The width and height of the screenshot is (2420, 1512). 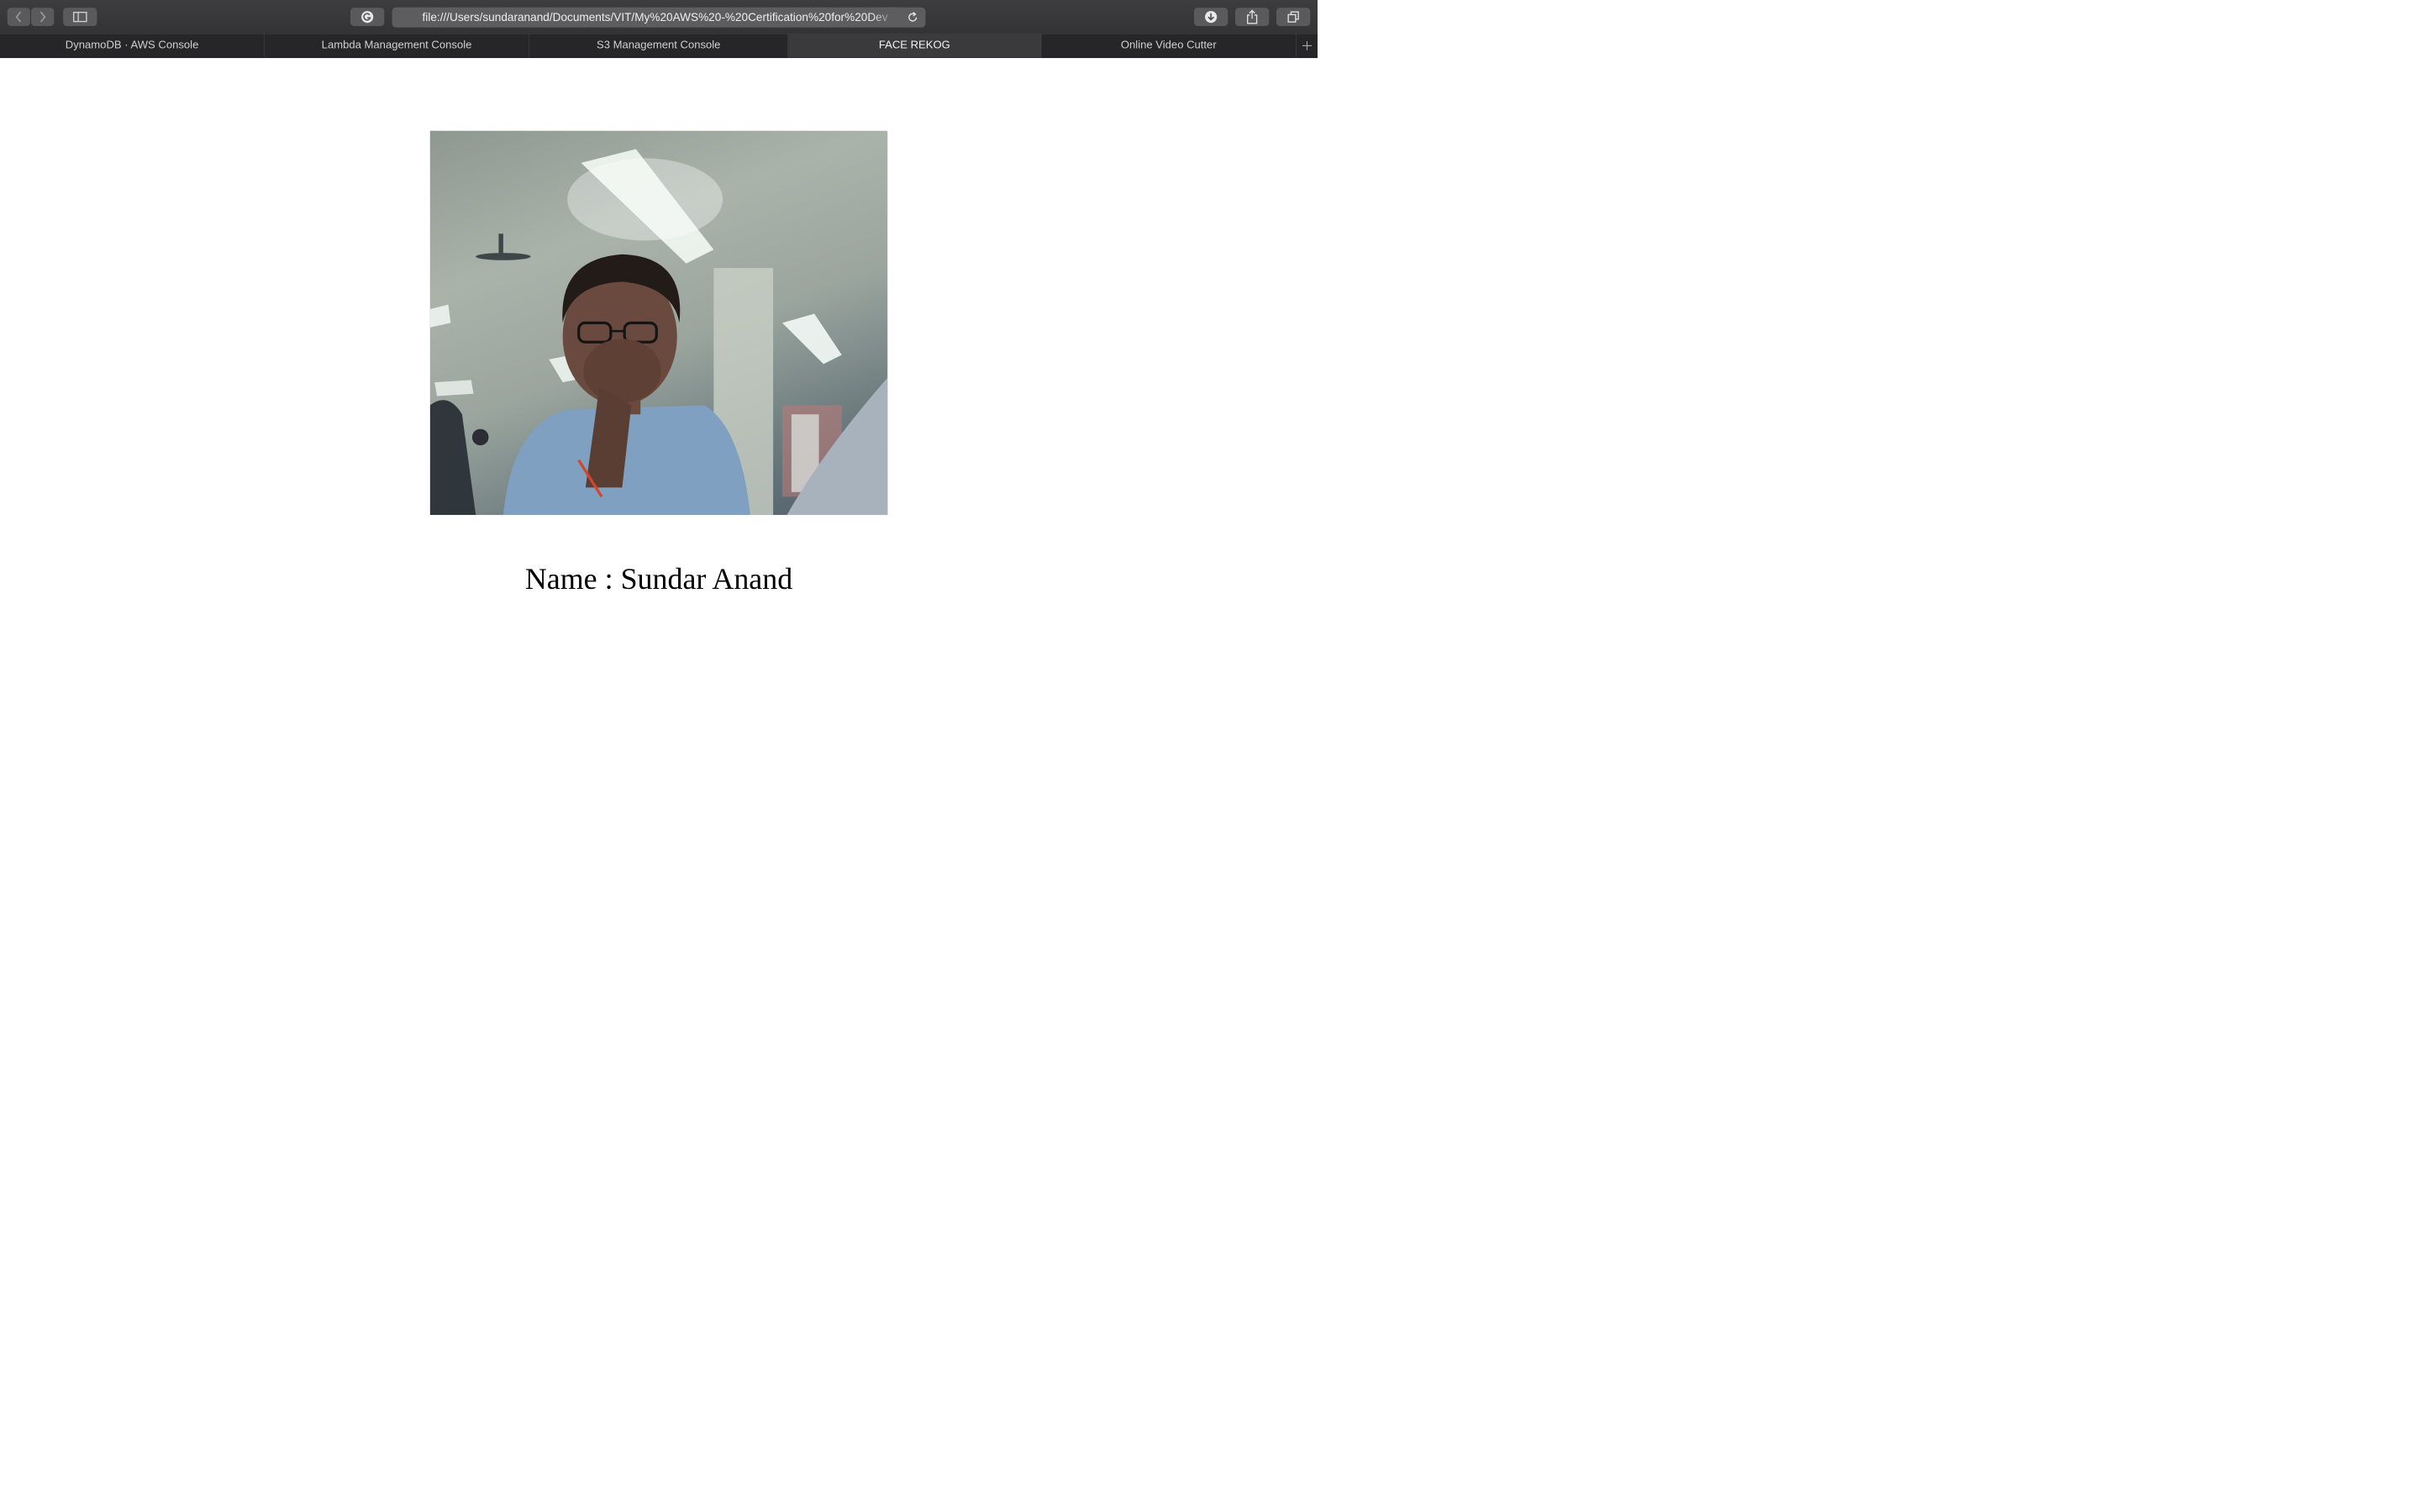 I want to click on grammarly-icon, so click(x=367, y=17).